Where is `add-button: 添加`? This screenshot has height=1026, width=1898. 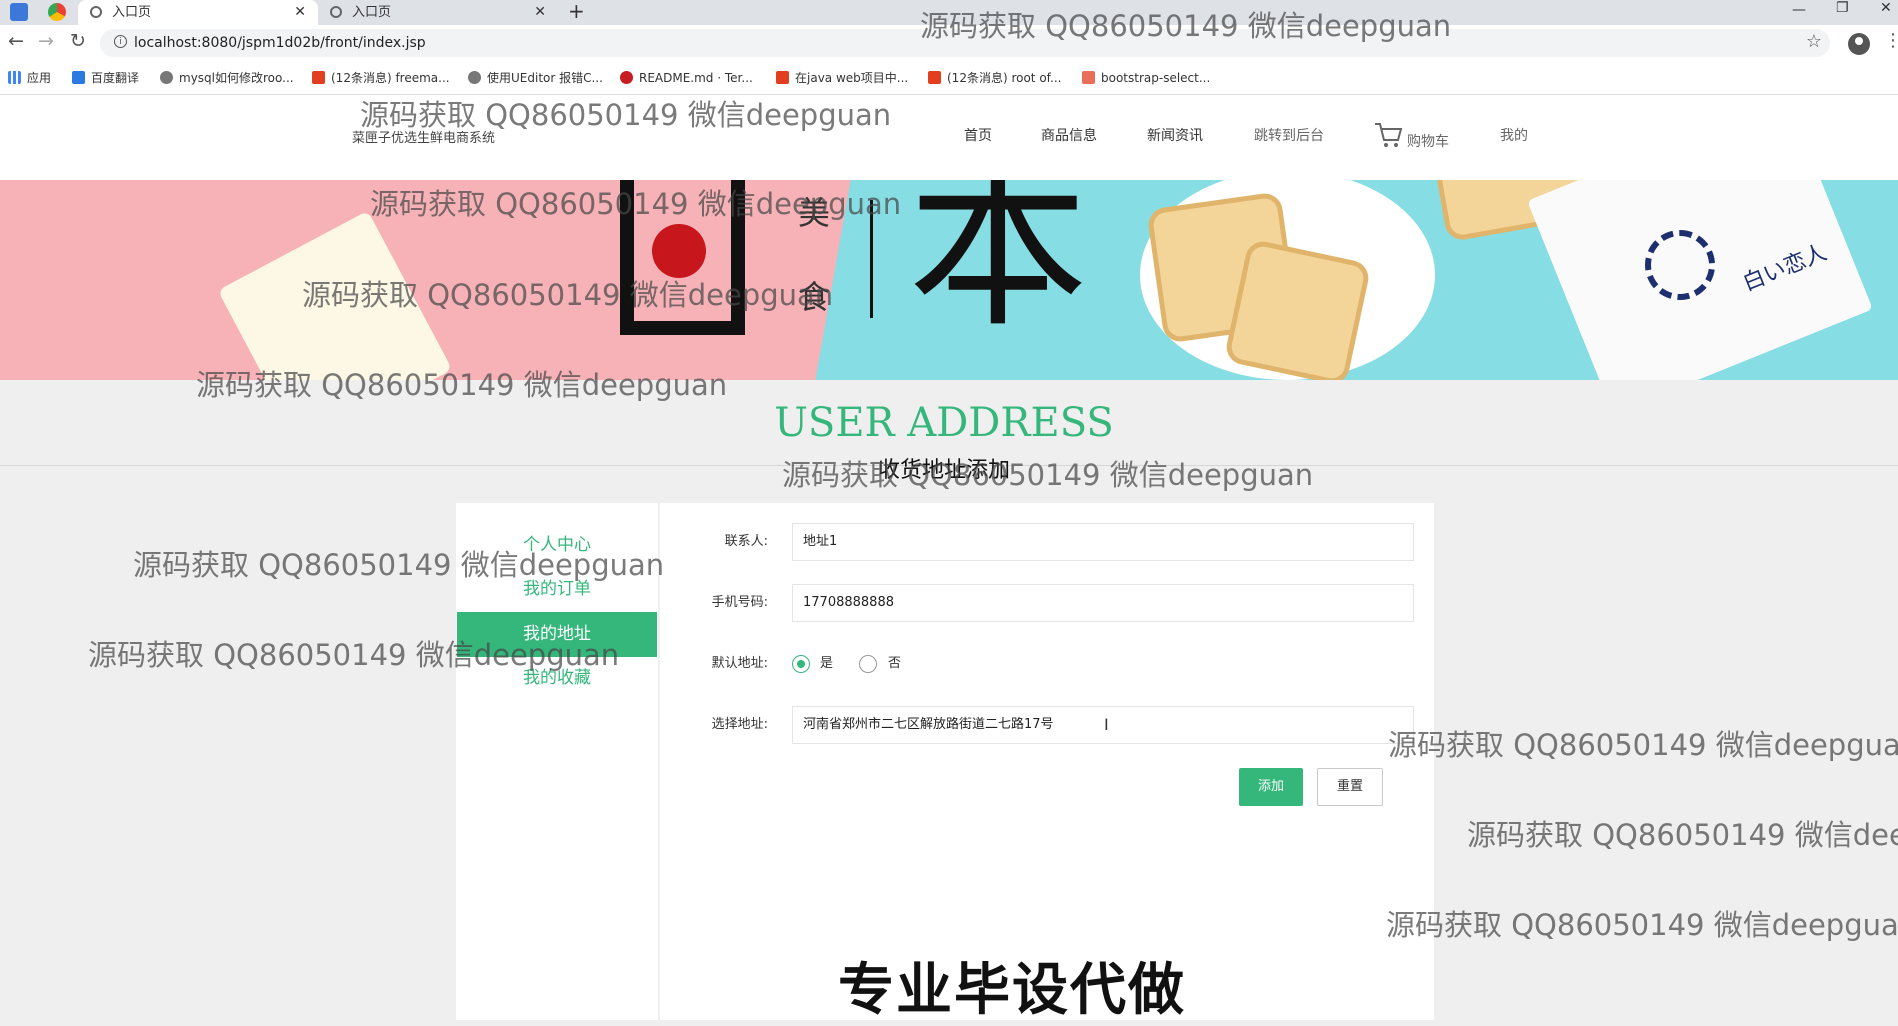 add-button: 添加 is located at coordinates (1271, 787).